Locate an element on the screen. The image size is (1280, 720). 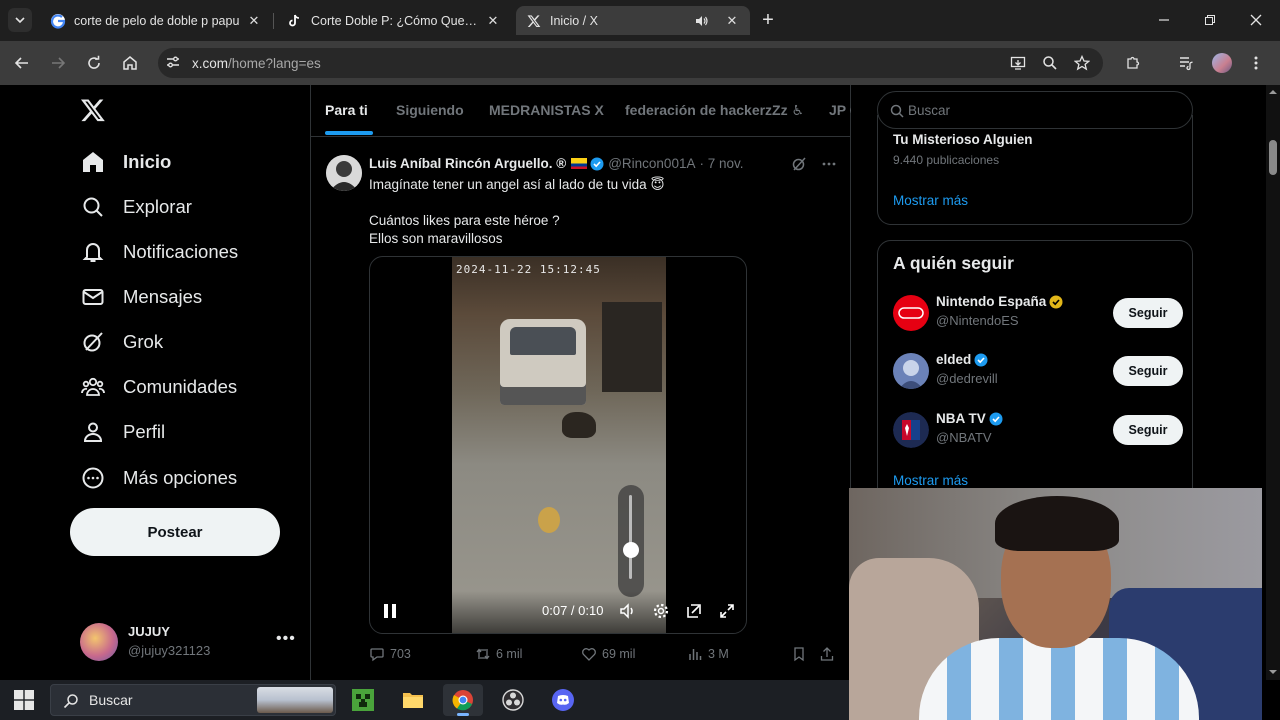
tweet-date: · 7 nov. is located at coordinates (721, 163).